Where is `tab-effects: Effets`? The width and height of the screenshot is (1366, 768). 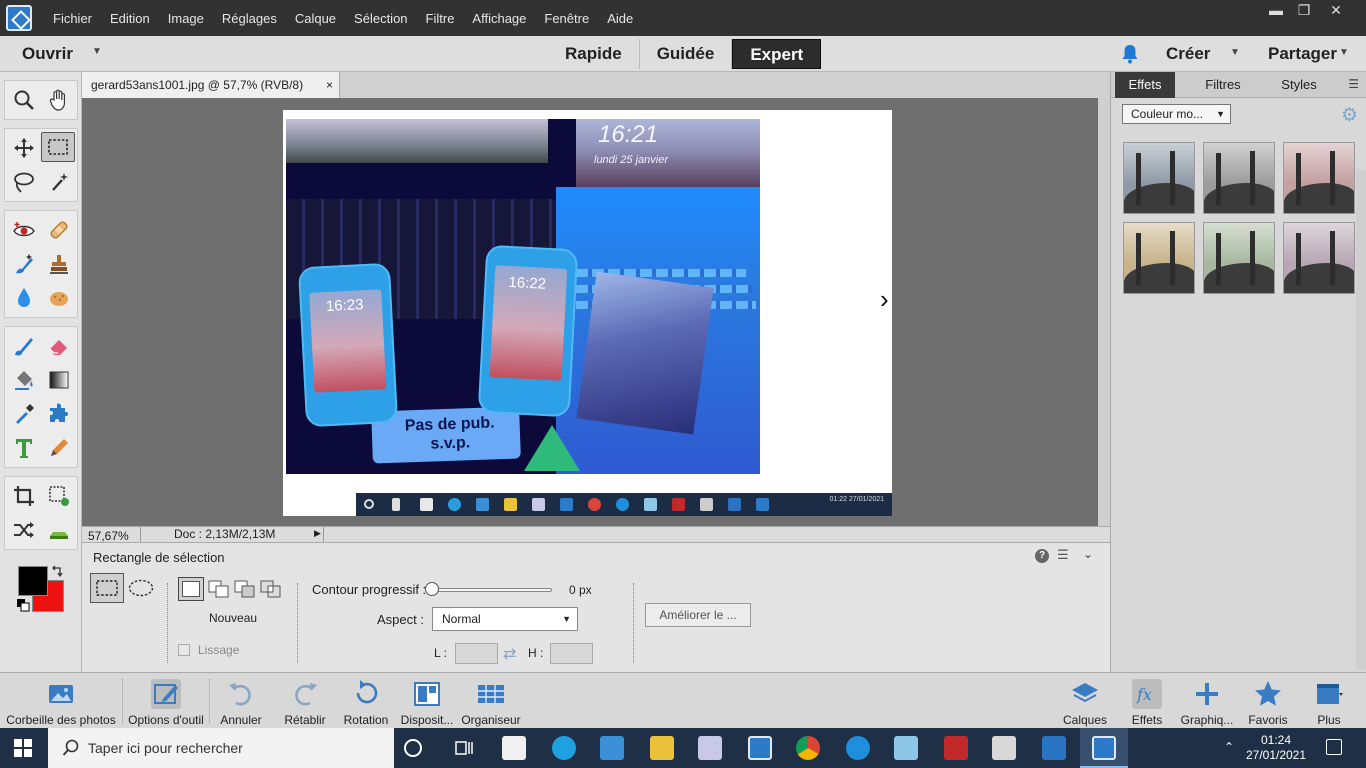 tab-effects: Effets is located at coordinates (1145, 85).